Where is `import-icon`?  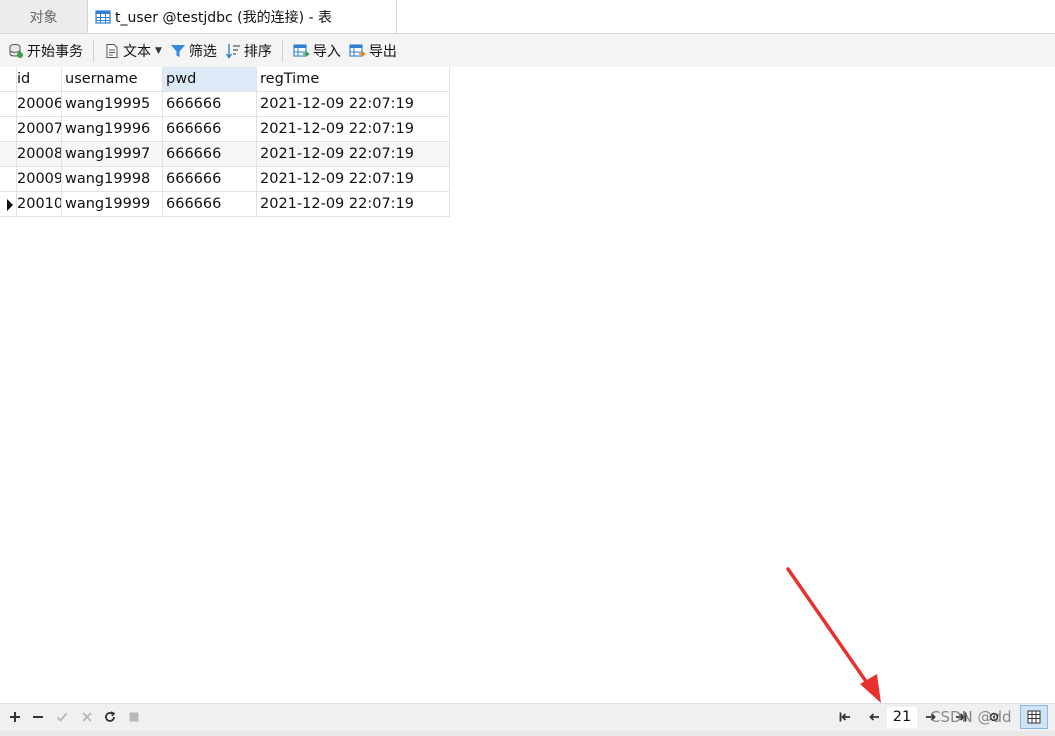 import-icon is located at coordinates (301, 50).